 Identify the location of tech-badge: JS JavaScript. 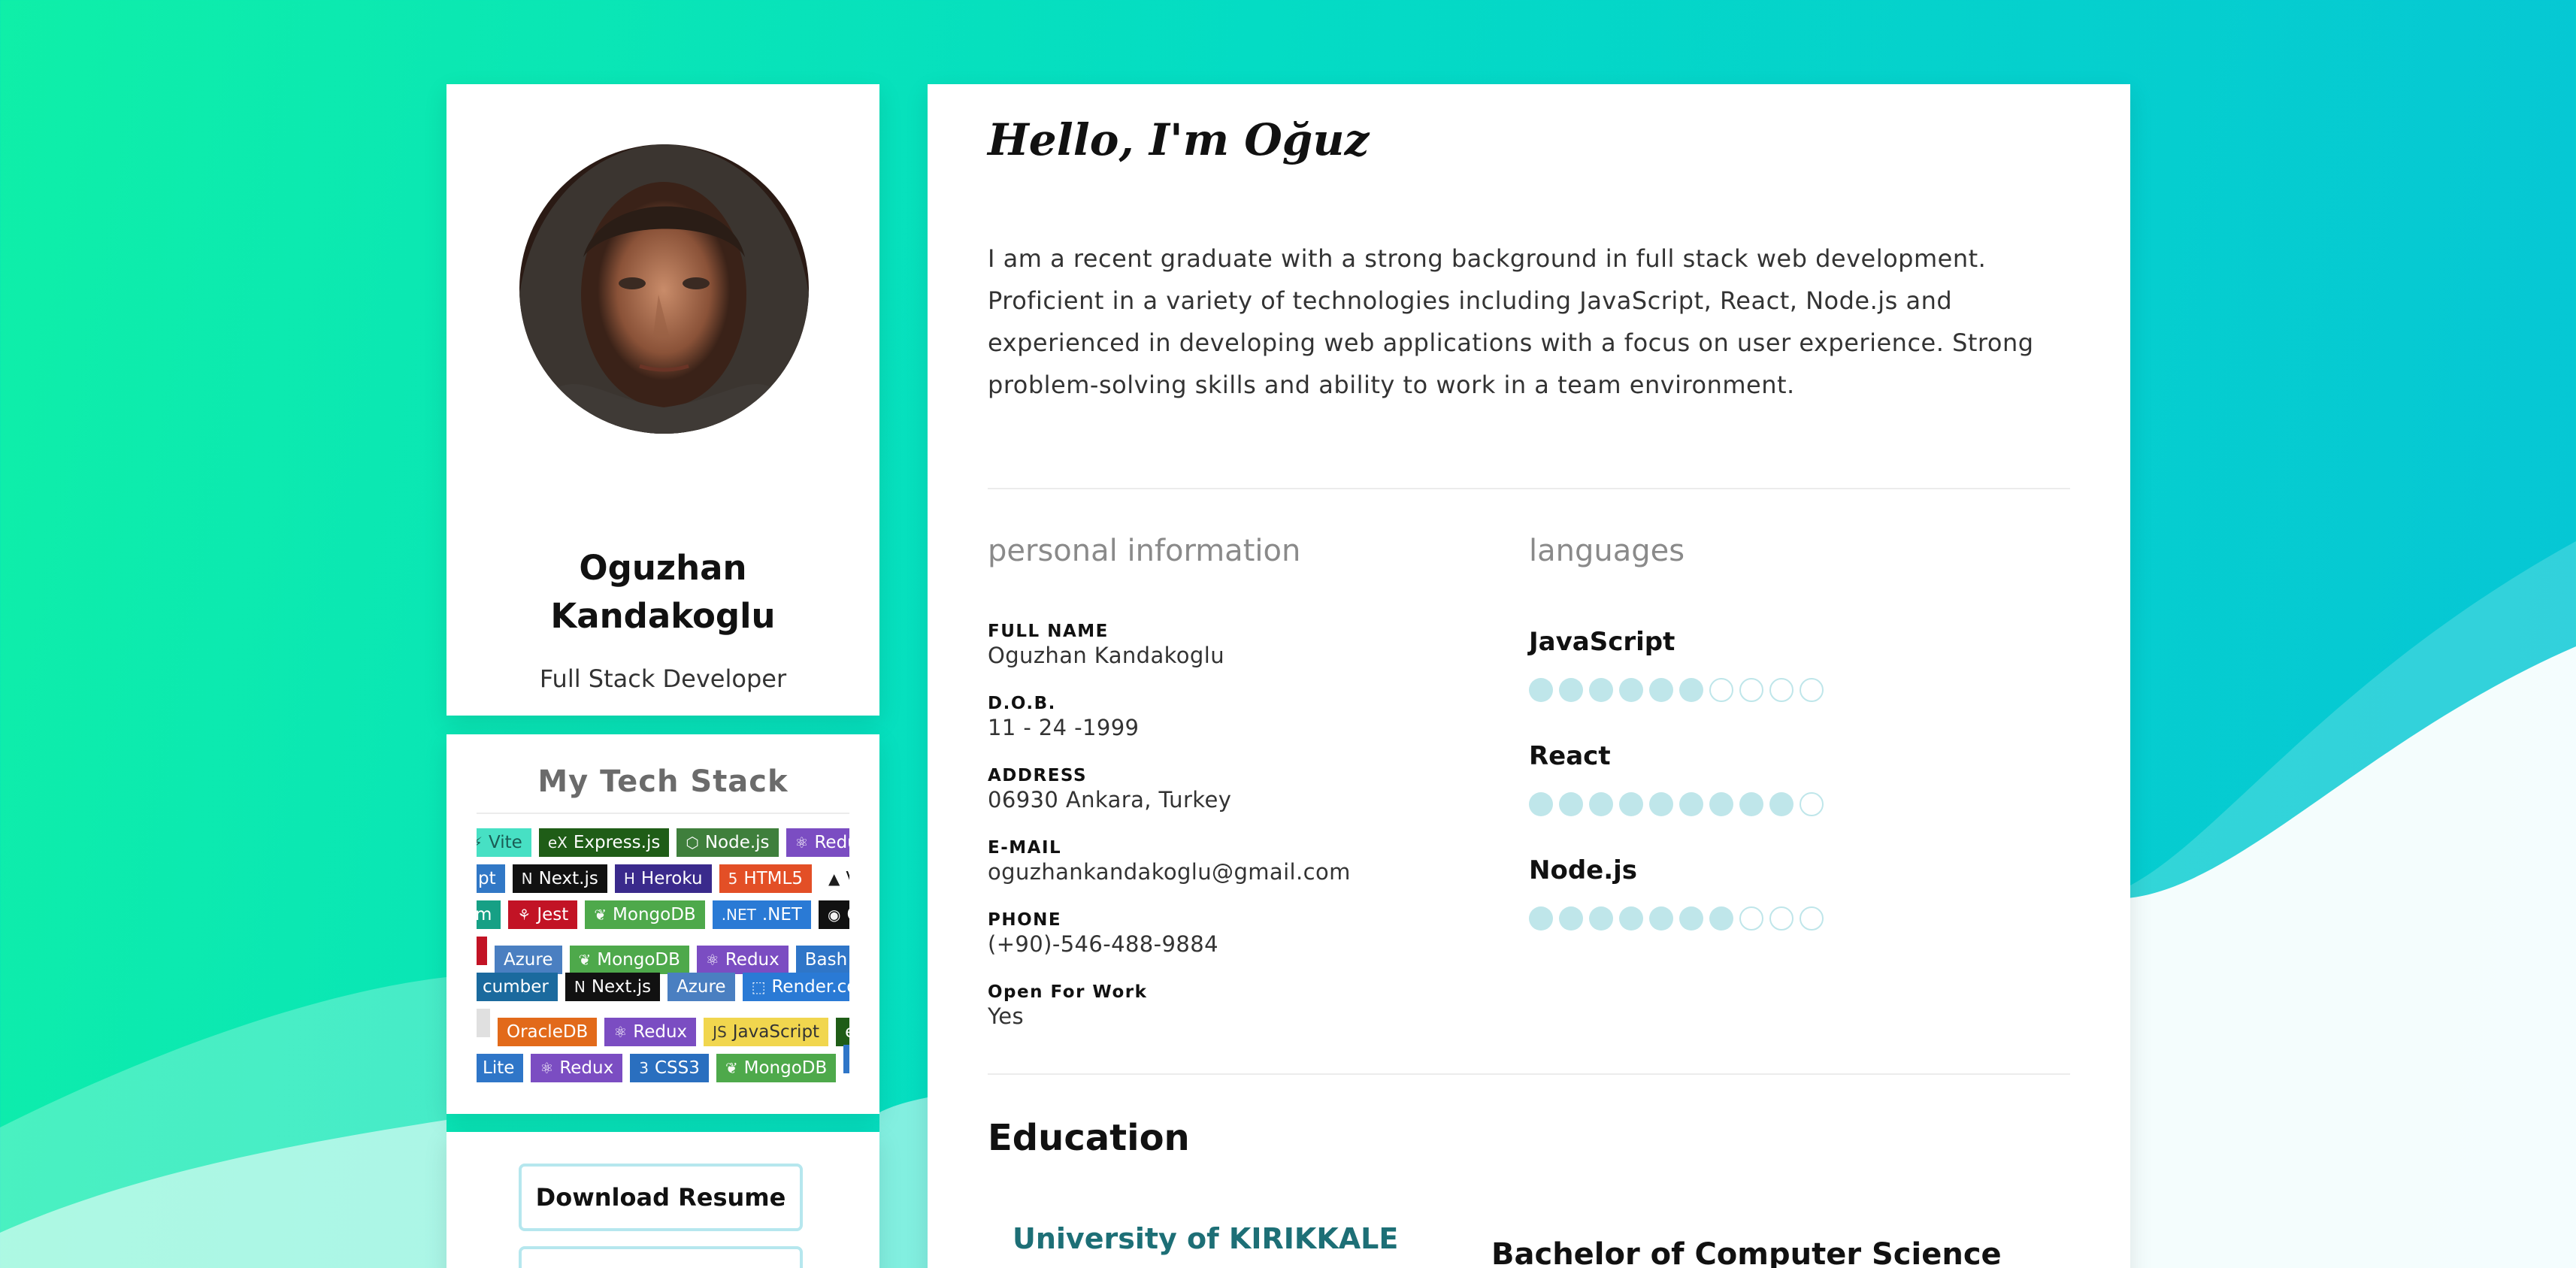
(766, 1032).